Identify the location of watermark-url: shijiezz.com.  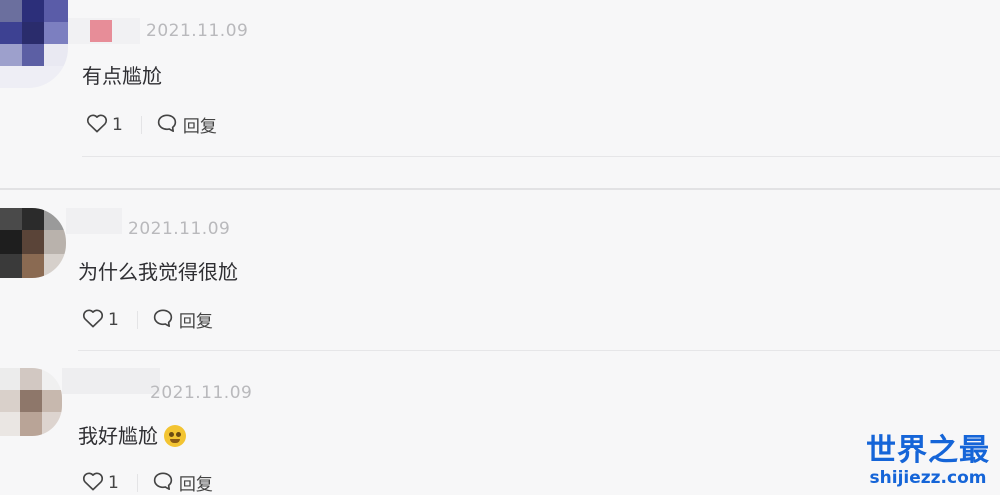
(928, 478).